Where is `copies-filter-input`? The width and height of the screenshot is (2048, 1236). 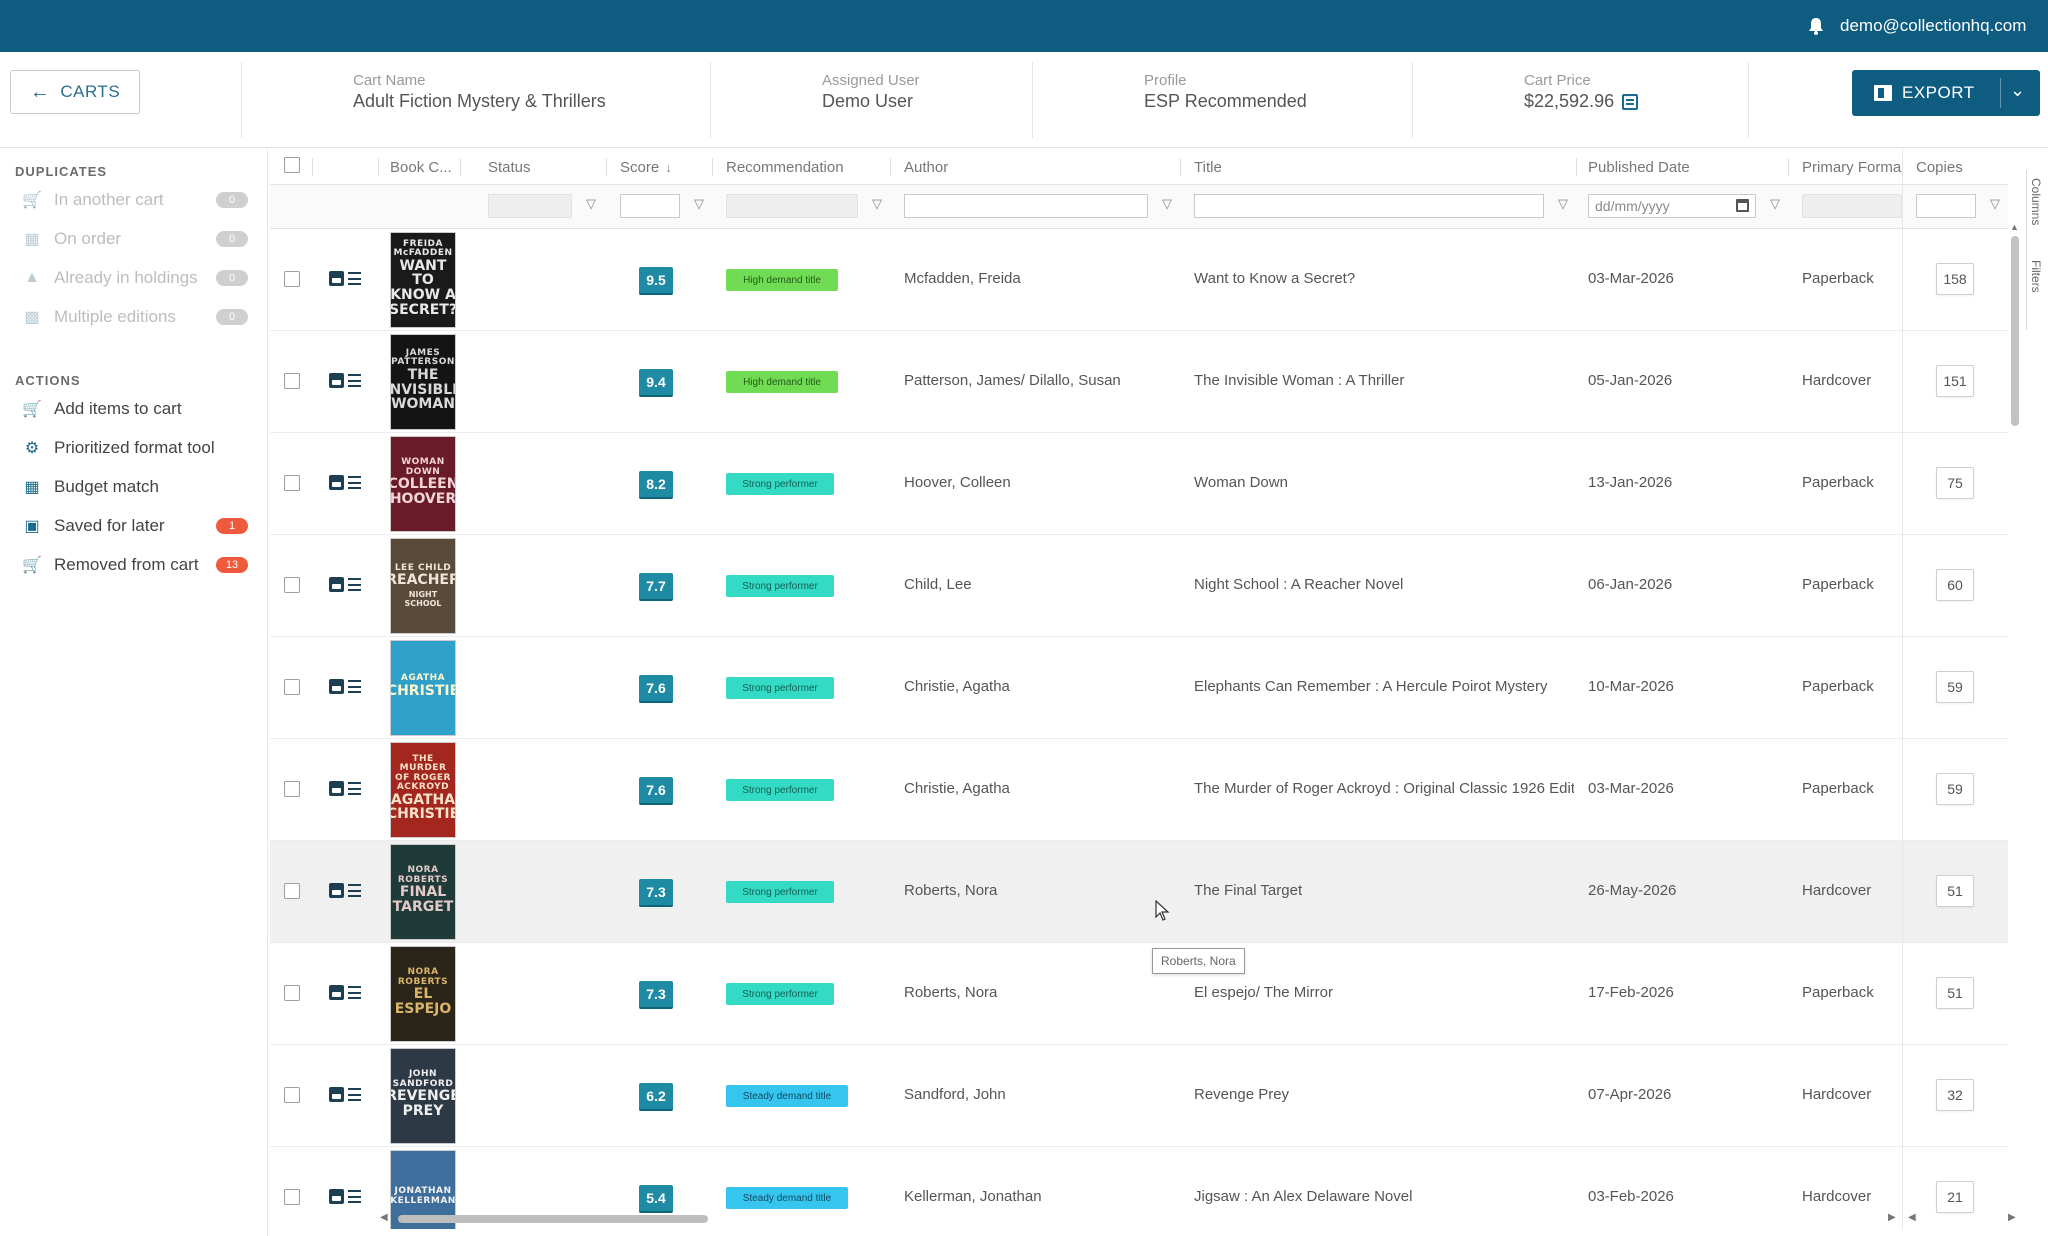 copies-filter-input is located at coordinates (1946, 206).